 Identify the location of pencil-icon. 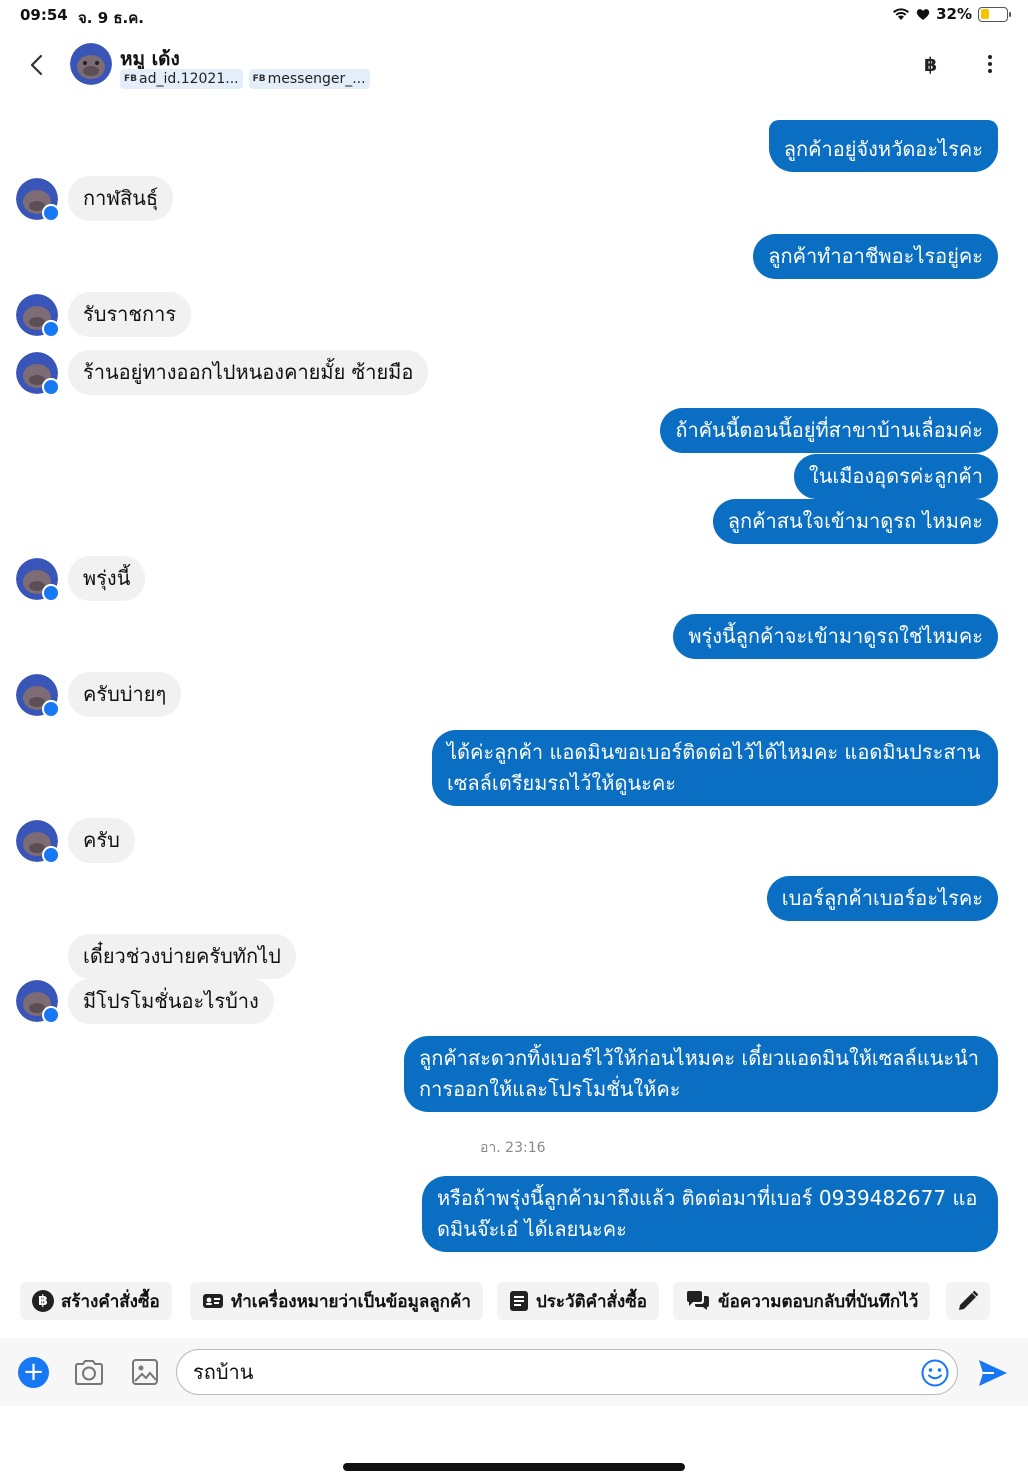
(969, 1300).